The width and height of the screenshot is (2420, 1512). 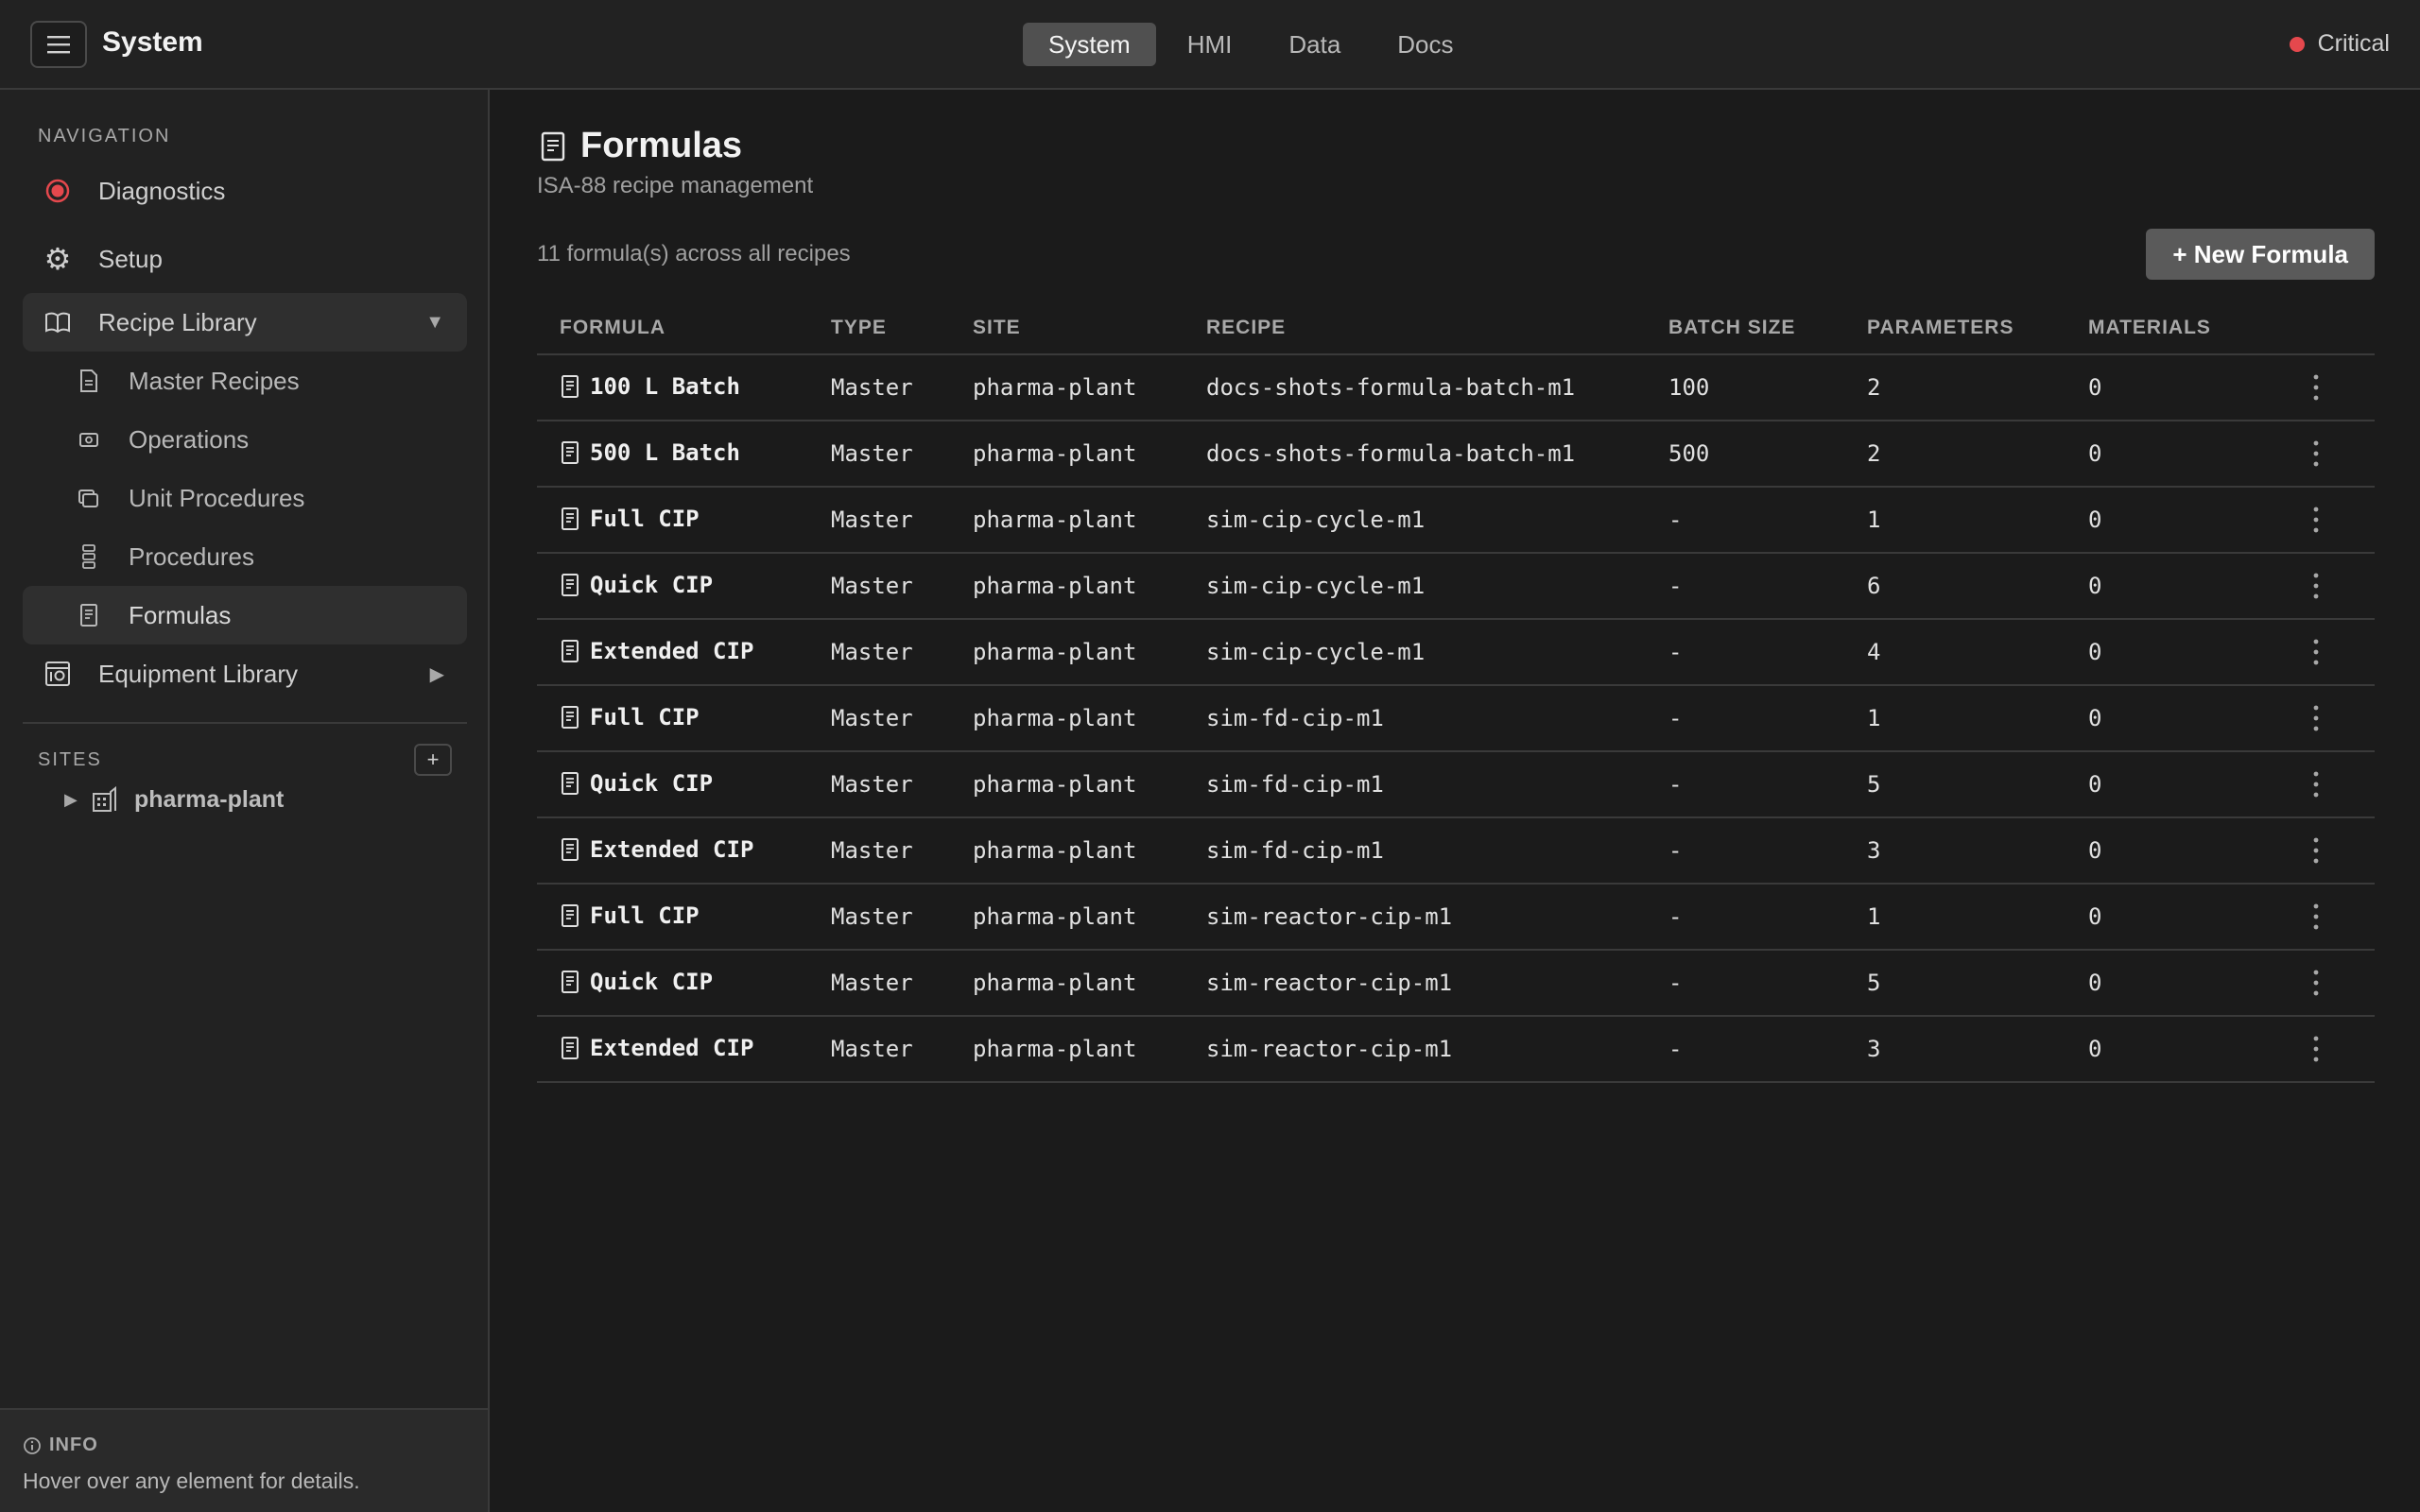 What do you see at coordinates (433, 760) in the screenshot?
I see `add-site-button: +` at bounding box center [433, 760].